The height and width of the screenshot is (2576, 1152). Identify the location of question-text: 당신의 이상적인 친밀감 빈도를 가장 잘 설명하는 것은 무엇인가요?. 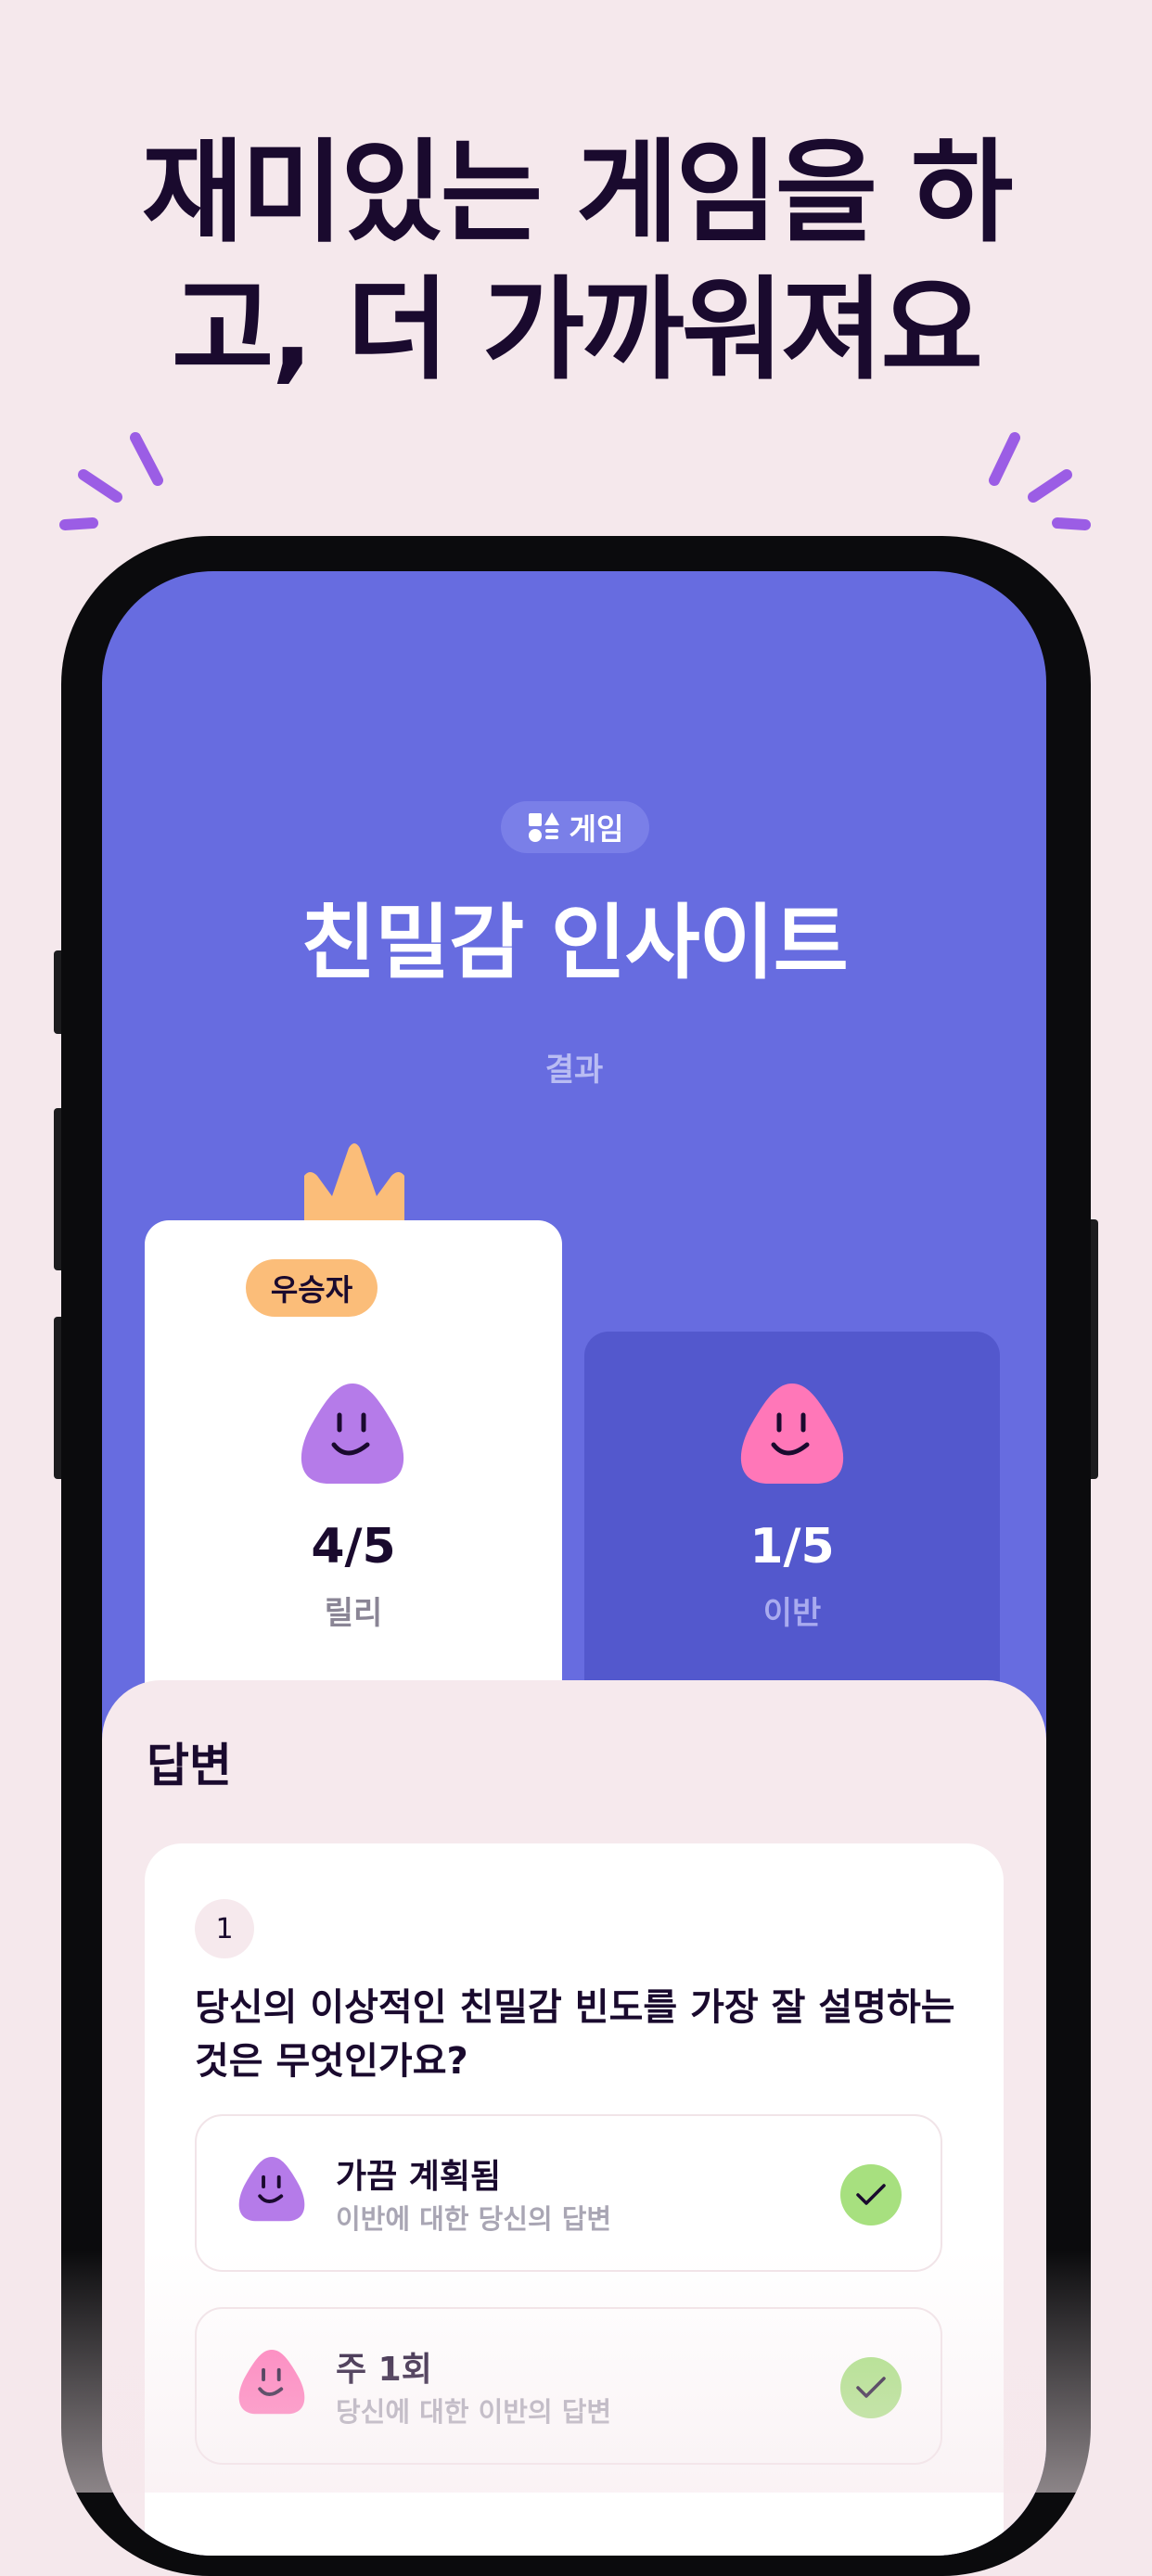
(575, 2034).